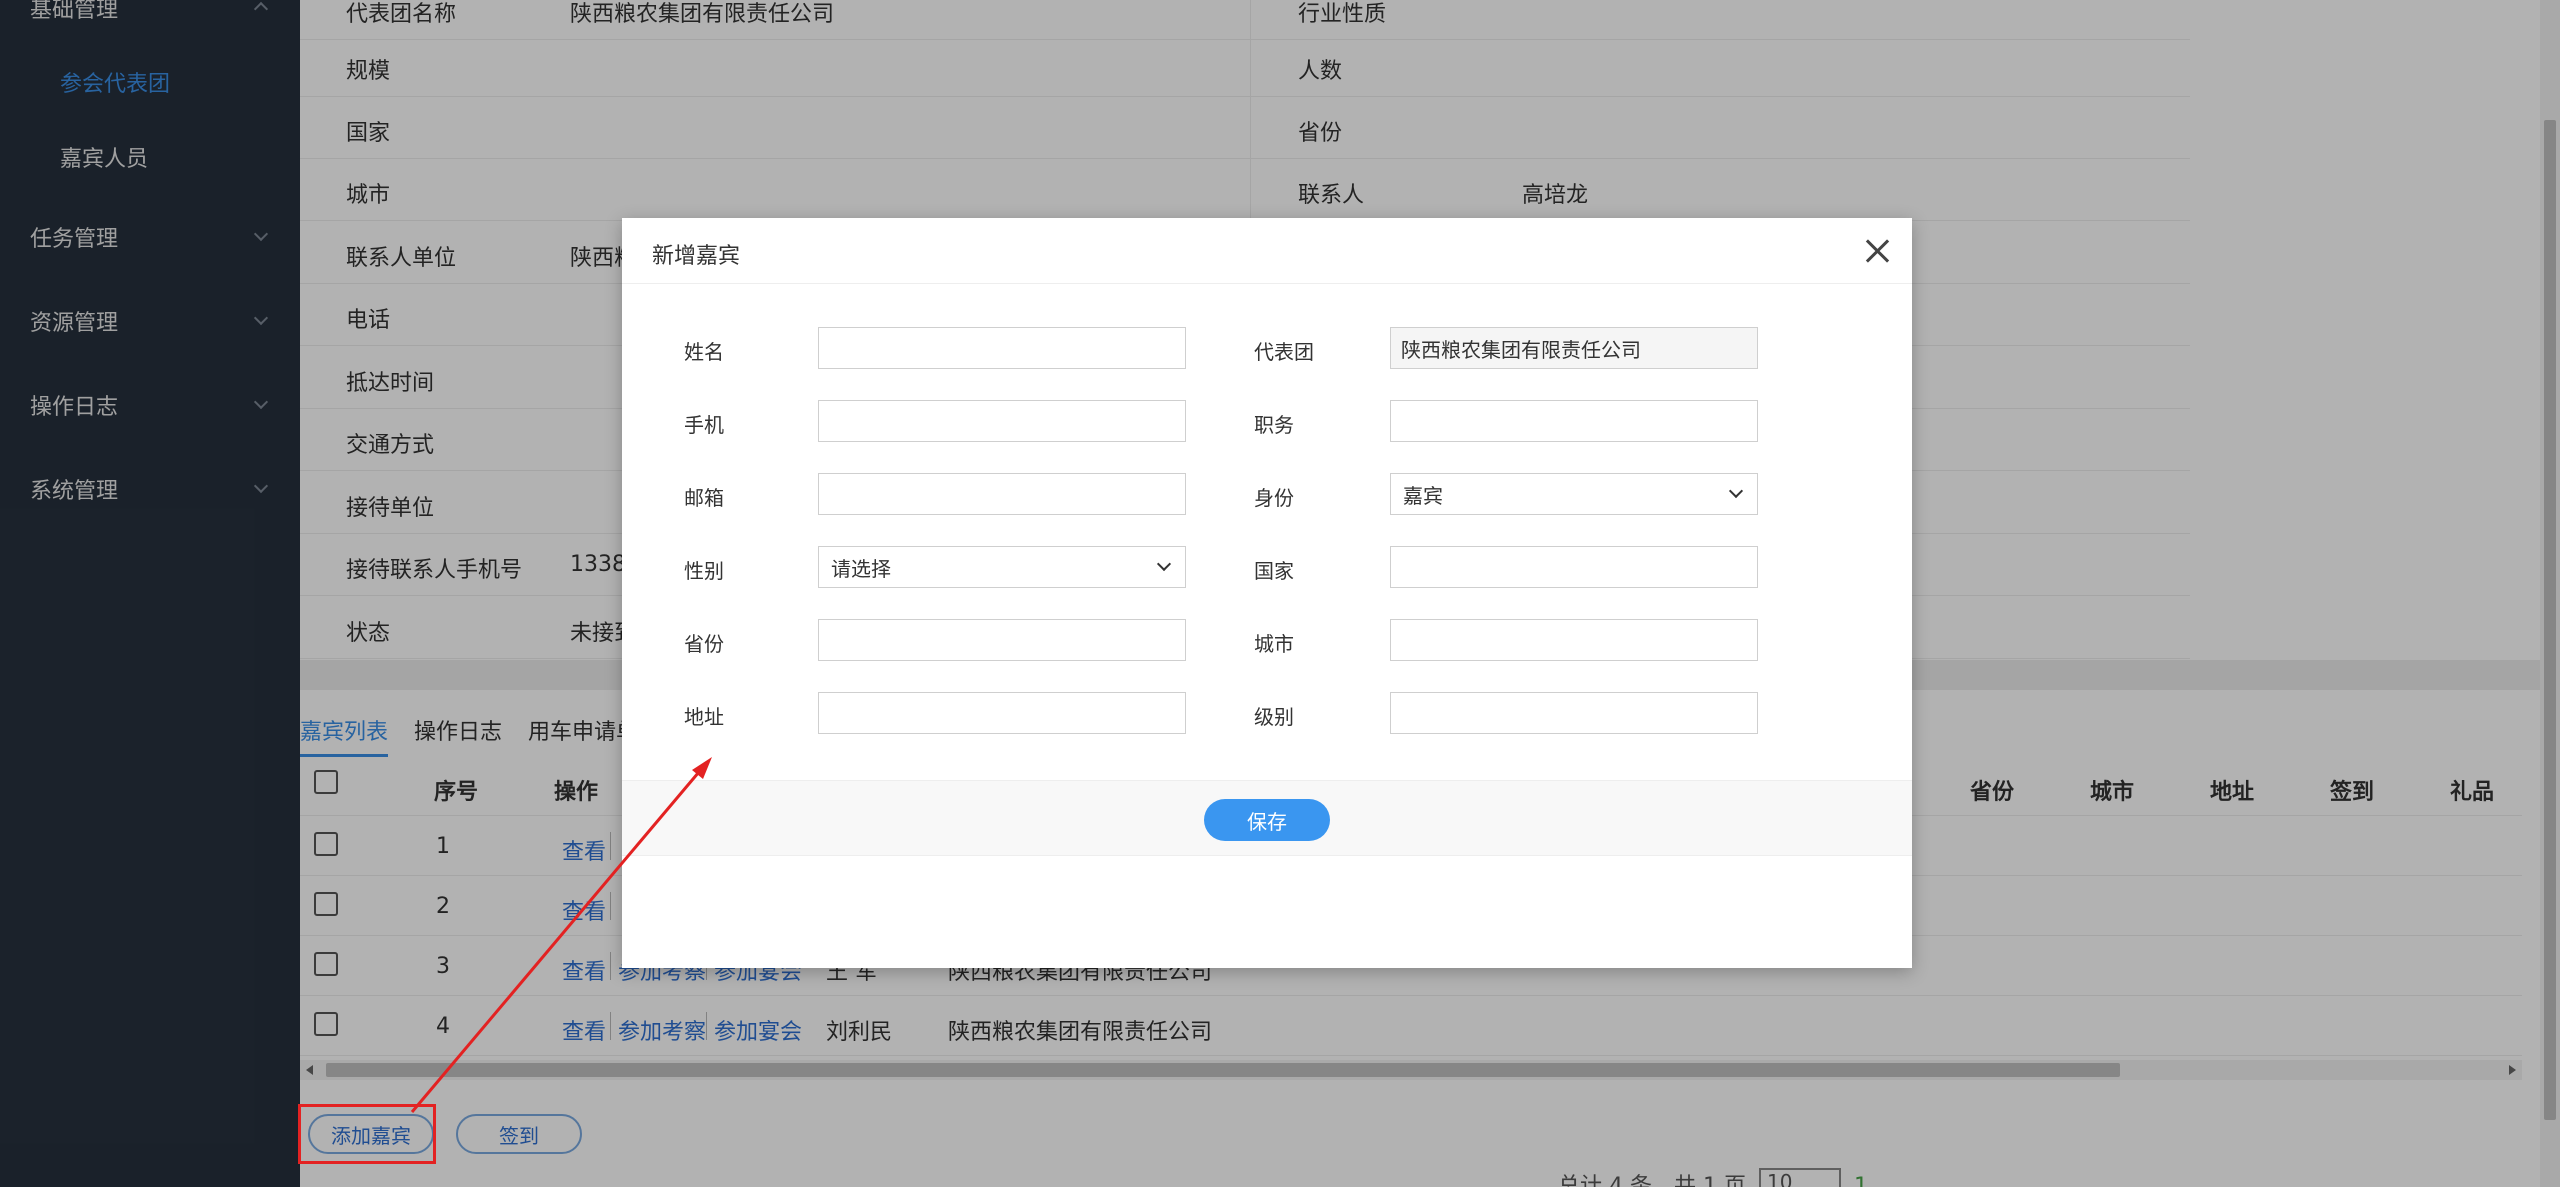  I want to click on level-label: 级别, so click(1274, 717).